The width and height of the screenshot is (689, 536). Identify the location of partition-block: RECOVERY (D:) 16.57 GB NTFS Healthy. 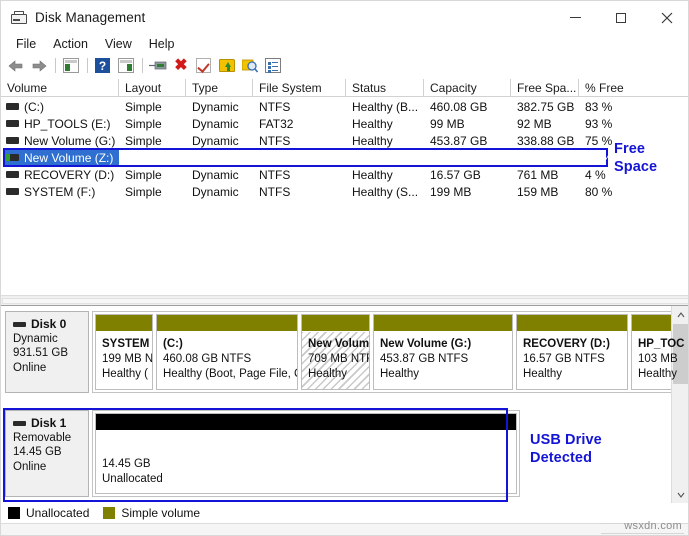
(572, 352).